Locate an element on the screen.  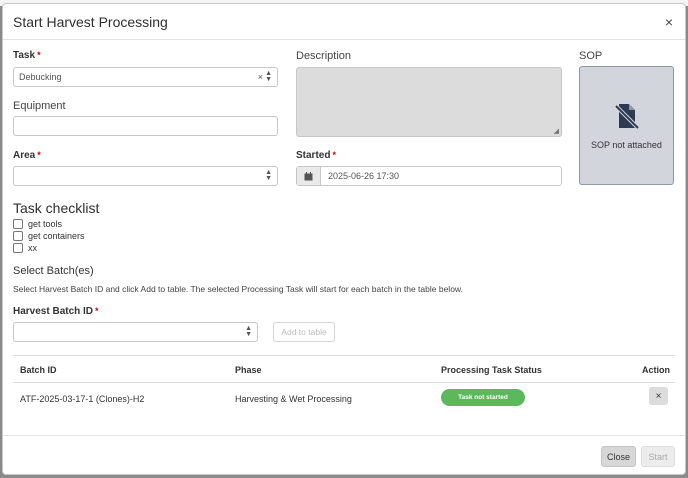
area-select: ▲ ▼ is located at coordinates (145, 176).